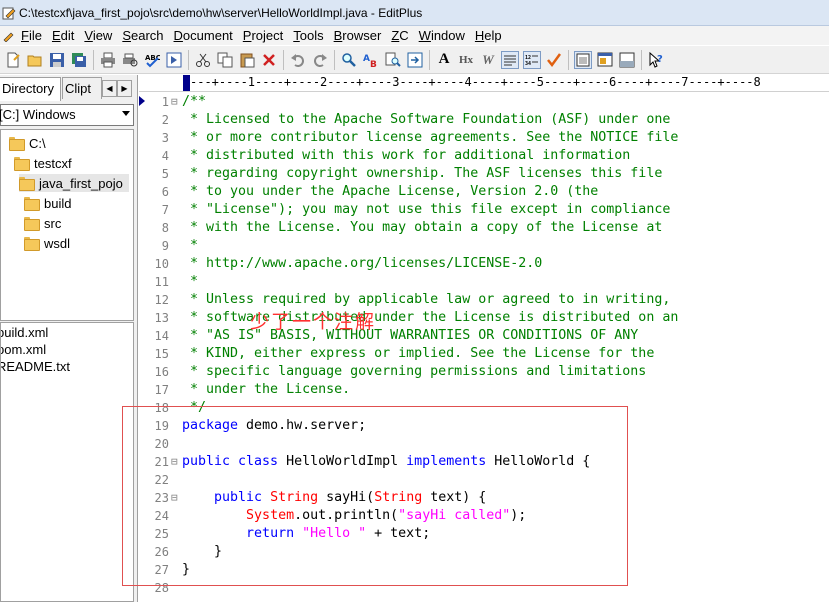 The width and height of the screenshot is (829, 602). What do you see at coordinates (35, 60) in the screenshot?
I see `open-icon` at bounding box center [35, 60].